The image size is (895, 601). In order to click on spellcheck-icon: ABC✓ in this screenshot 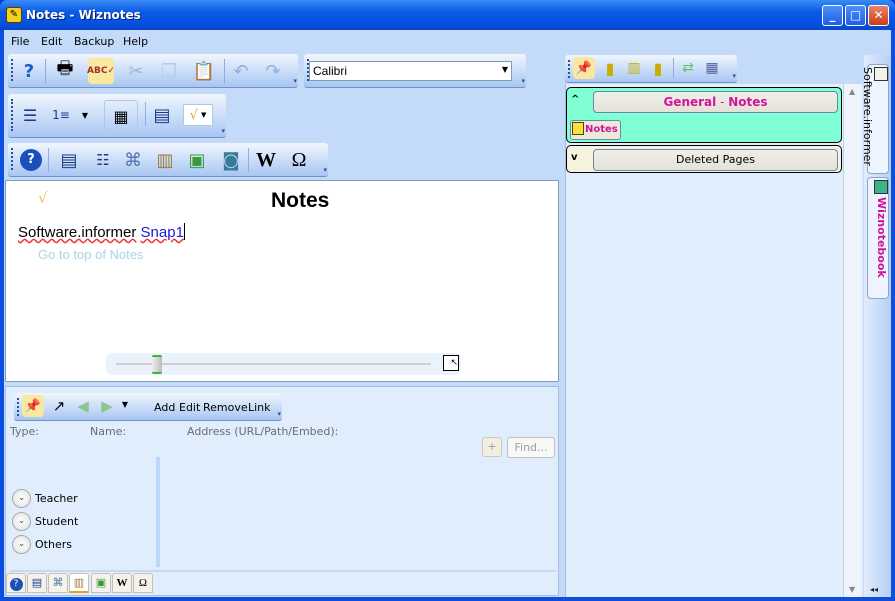, I will do `click(101, 71)`.